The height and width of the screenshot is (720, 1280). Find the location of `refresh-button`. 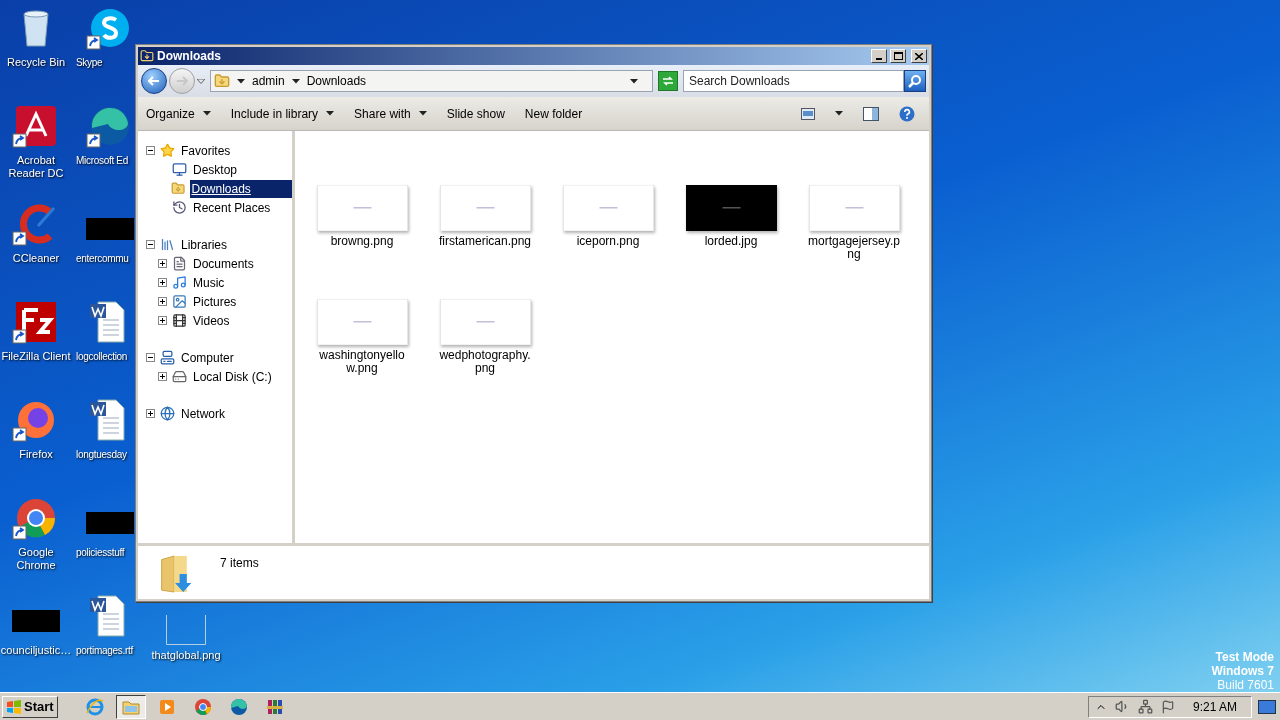

refresh-button is located at coordinates (668, 81).